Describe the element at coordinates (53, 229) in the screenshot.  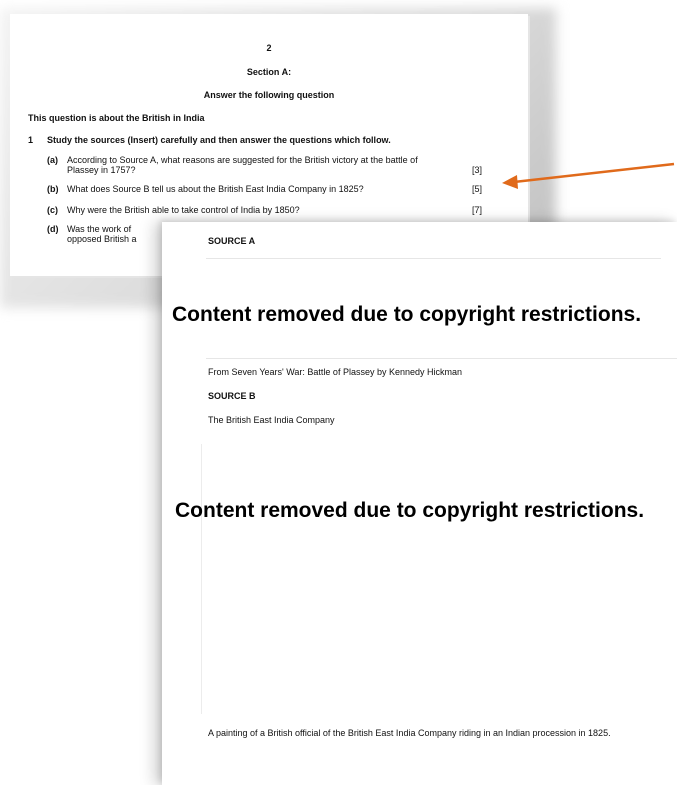
I see `part-label: (d)` at that location.